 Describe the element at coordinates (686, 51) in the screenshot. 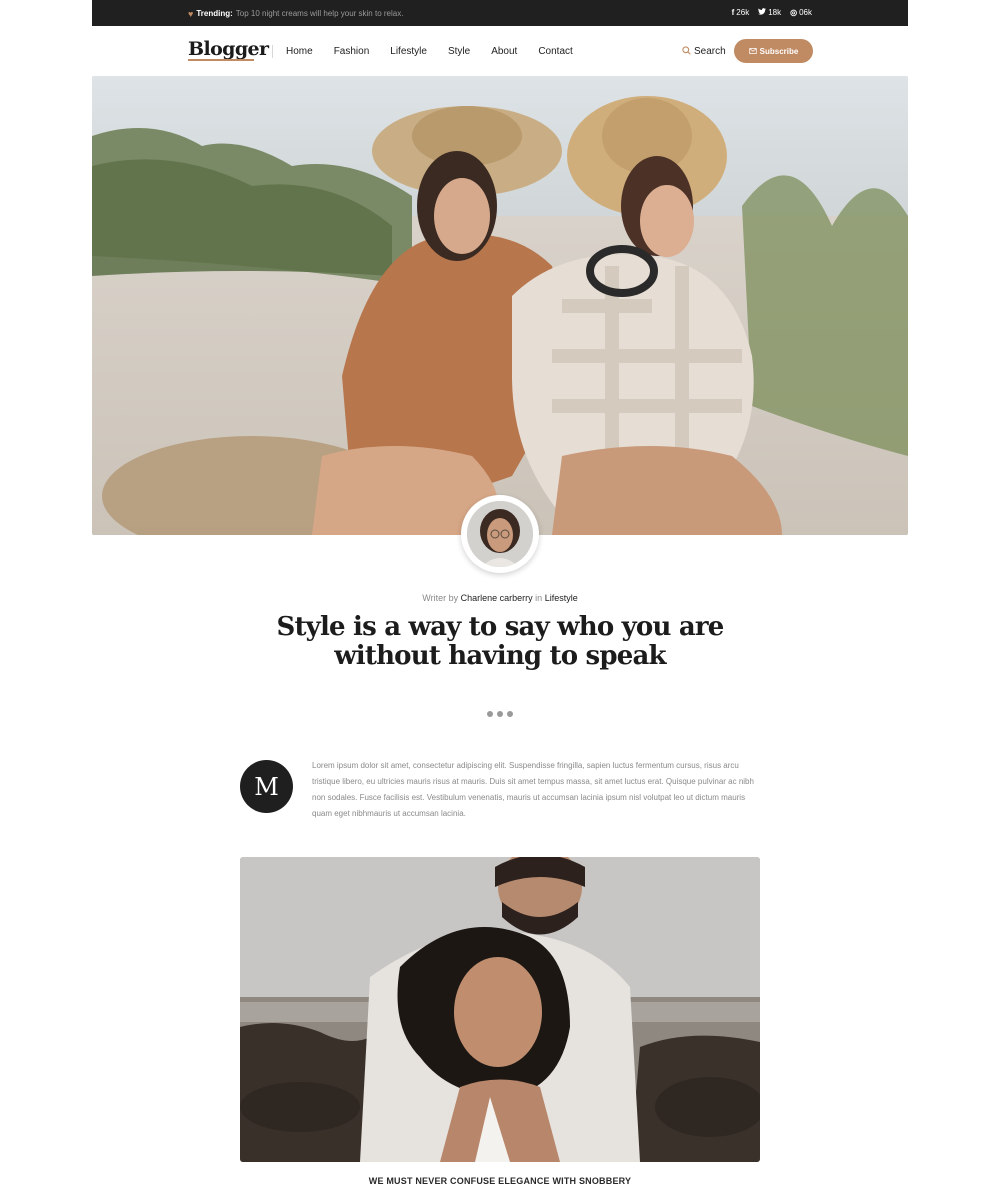

I see `search-icon` at that location.